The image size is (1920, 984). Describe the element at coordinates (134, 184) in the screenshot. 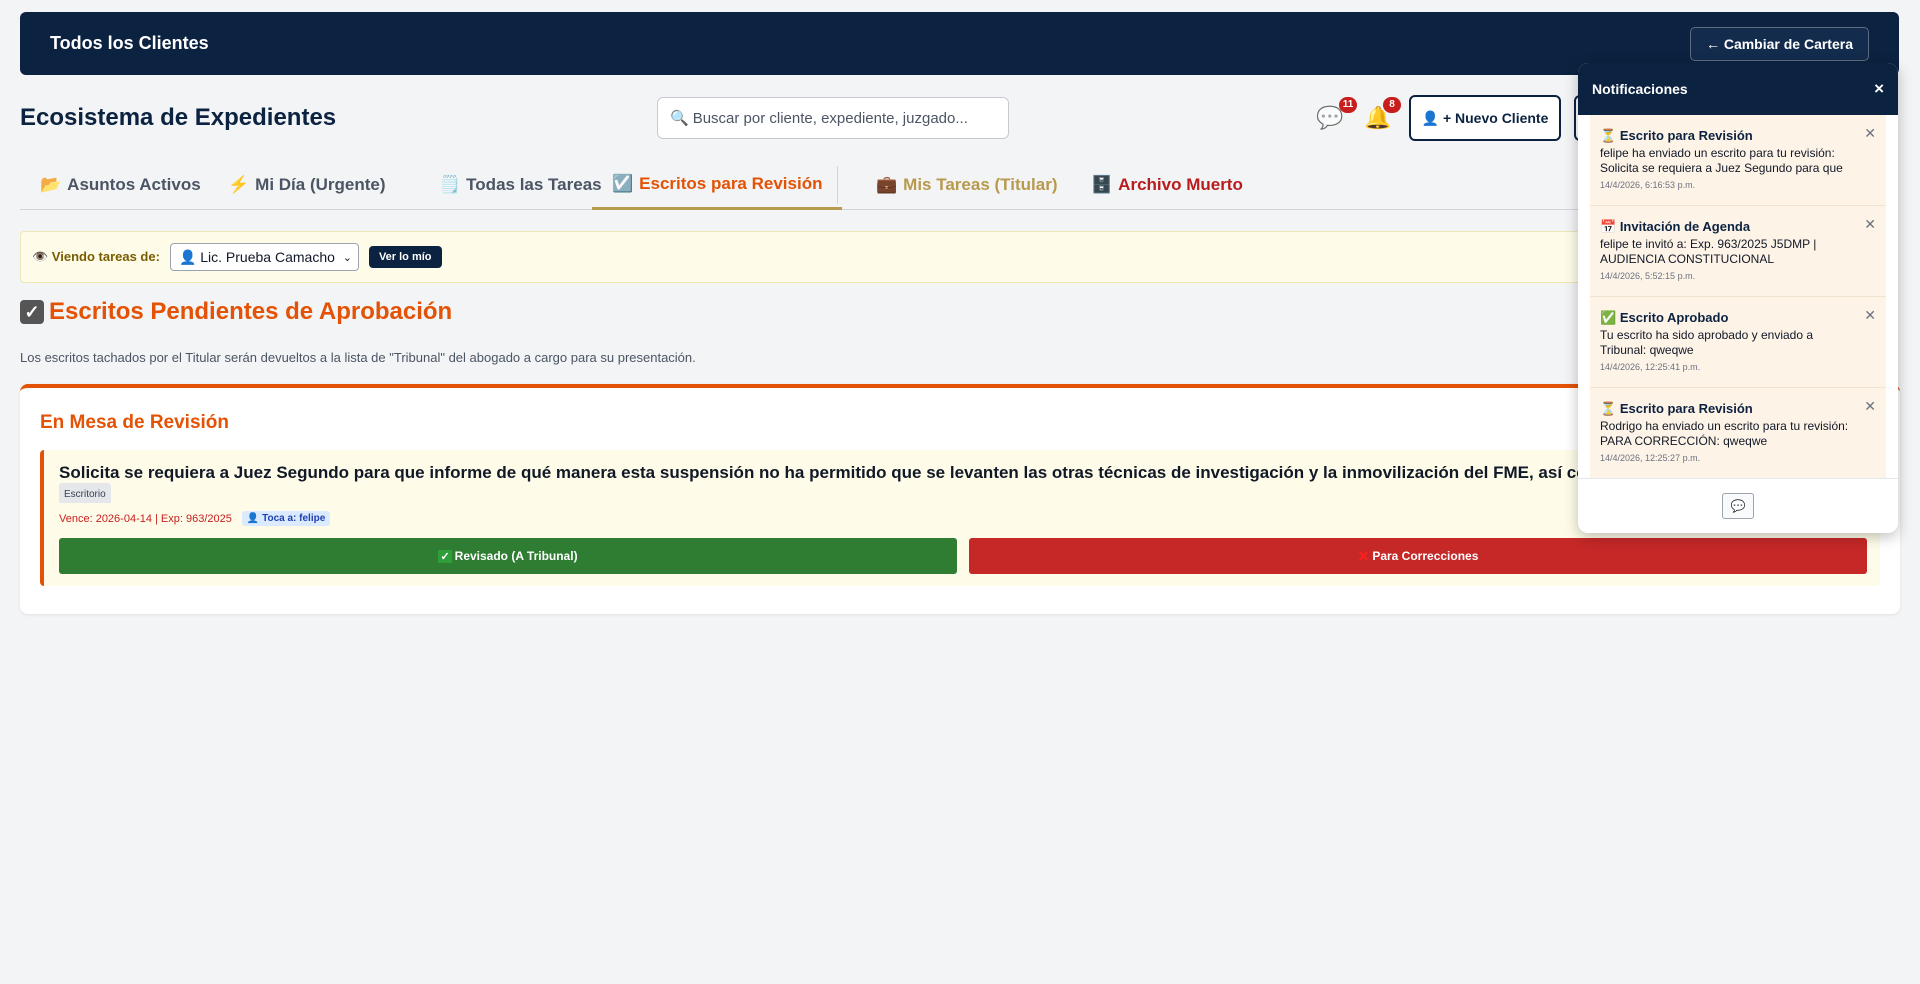

I see `tab-label: Asuntos Activos` at that location.